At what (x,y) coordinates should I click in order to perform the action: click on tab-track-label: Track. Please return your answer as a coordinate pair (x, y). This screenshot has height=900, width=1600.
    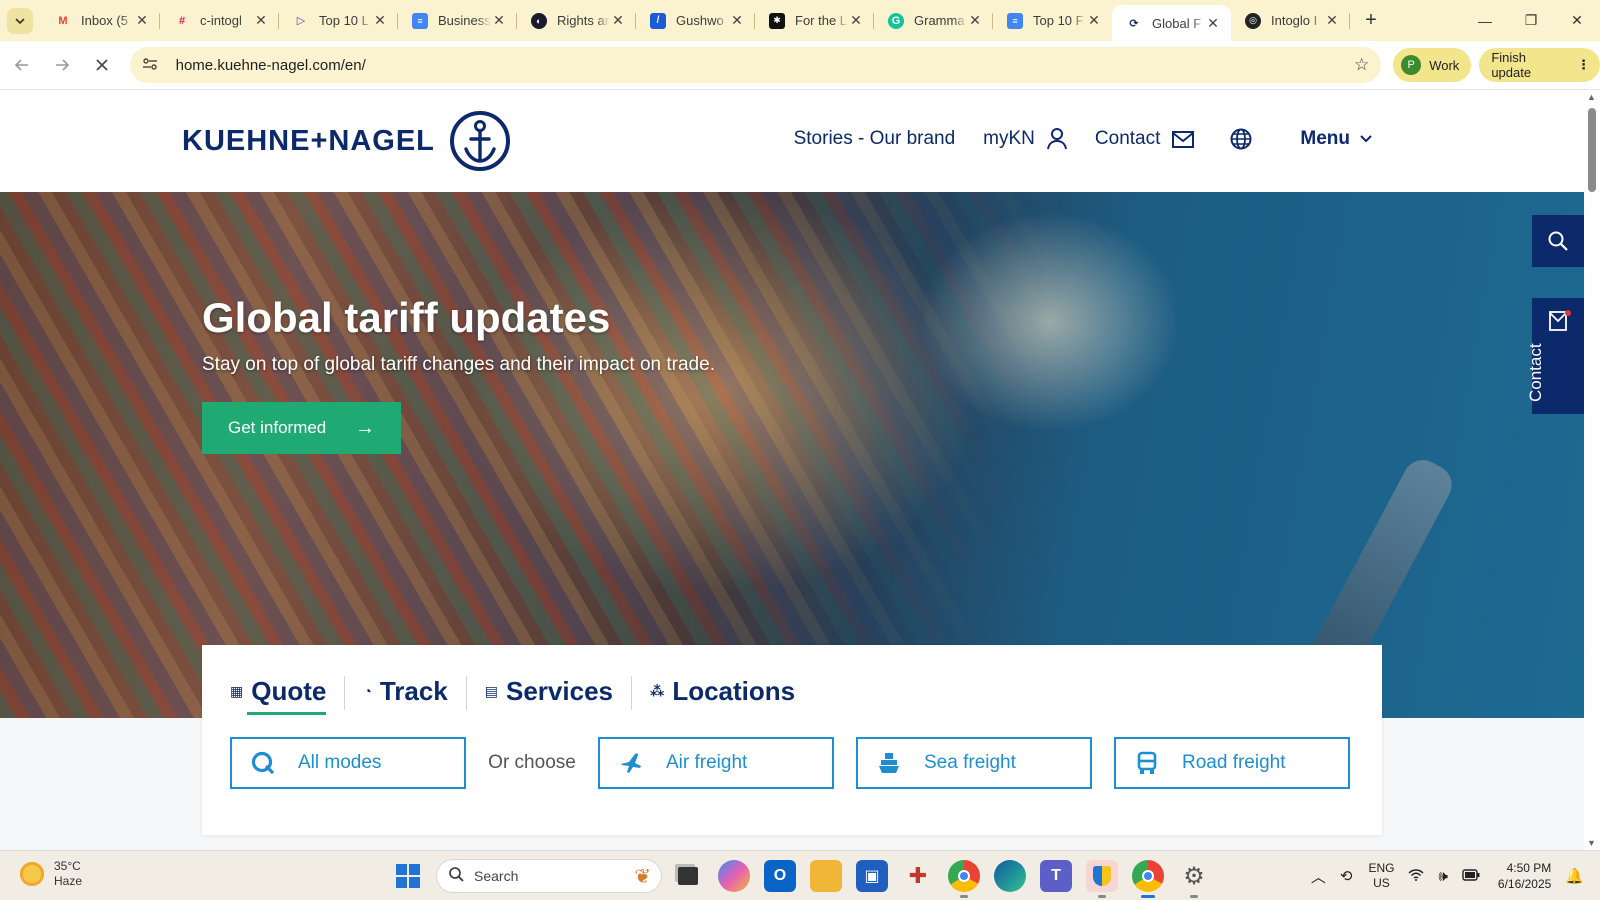
    Looking at the image, I should click on (413, 690).